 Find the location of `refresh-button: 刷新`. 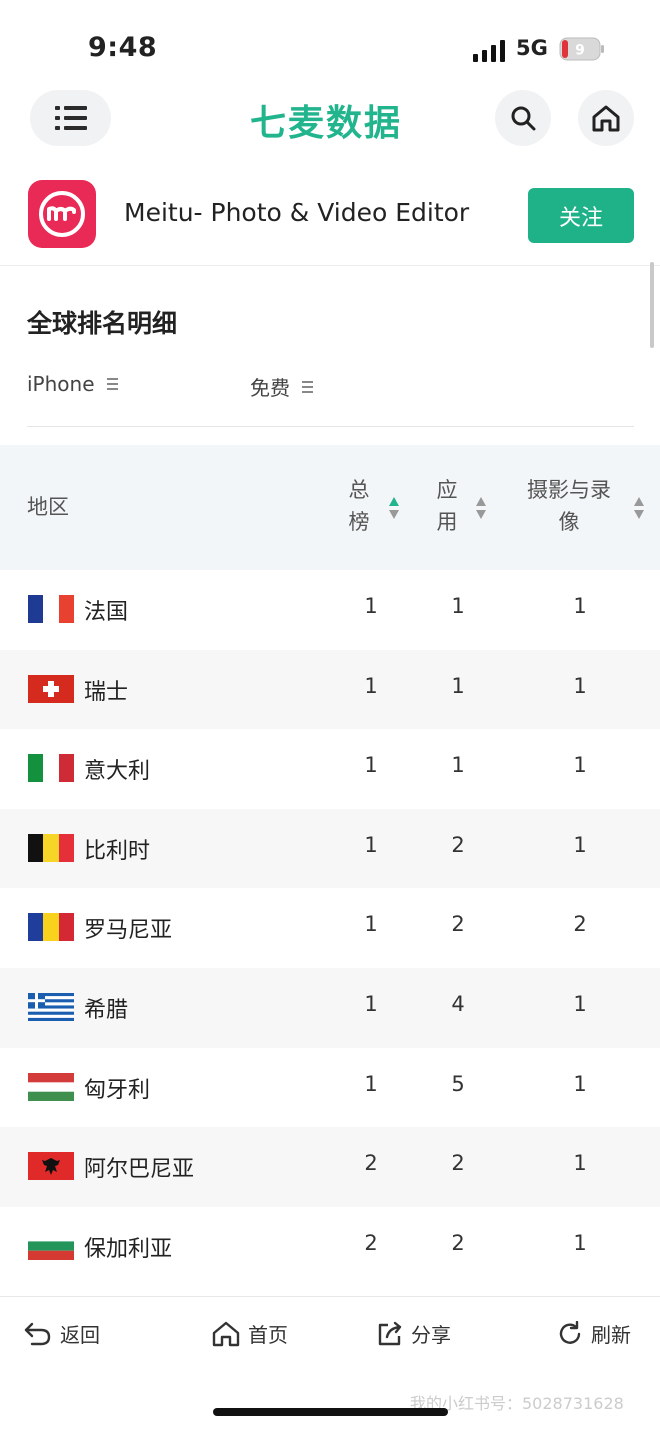

refresh-button: 刷新 is located at coordinates (594, 1333).